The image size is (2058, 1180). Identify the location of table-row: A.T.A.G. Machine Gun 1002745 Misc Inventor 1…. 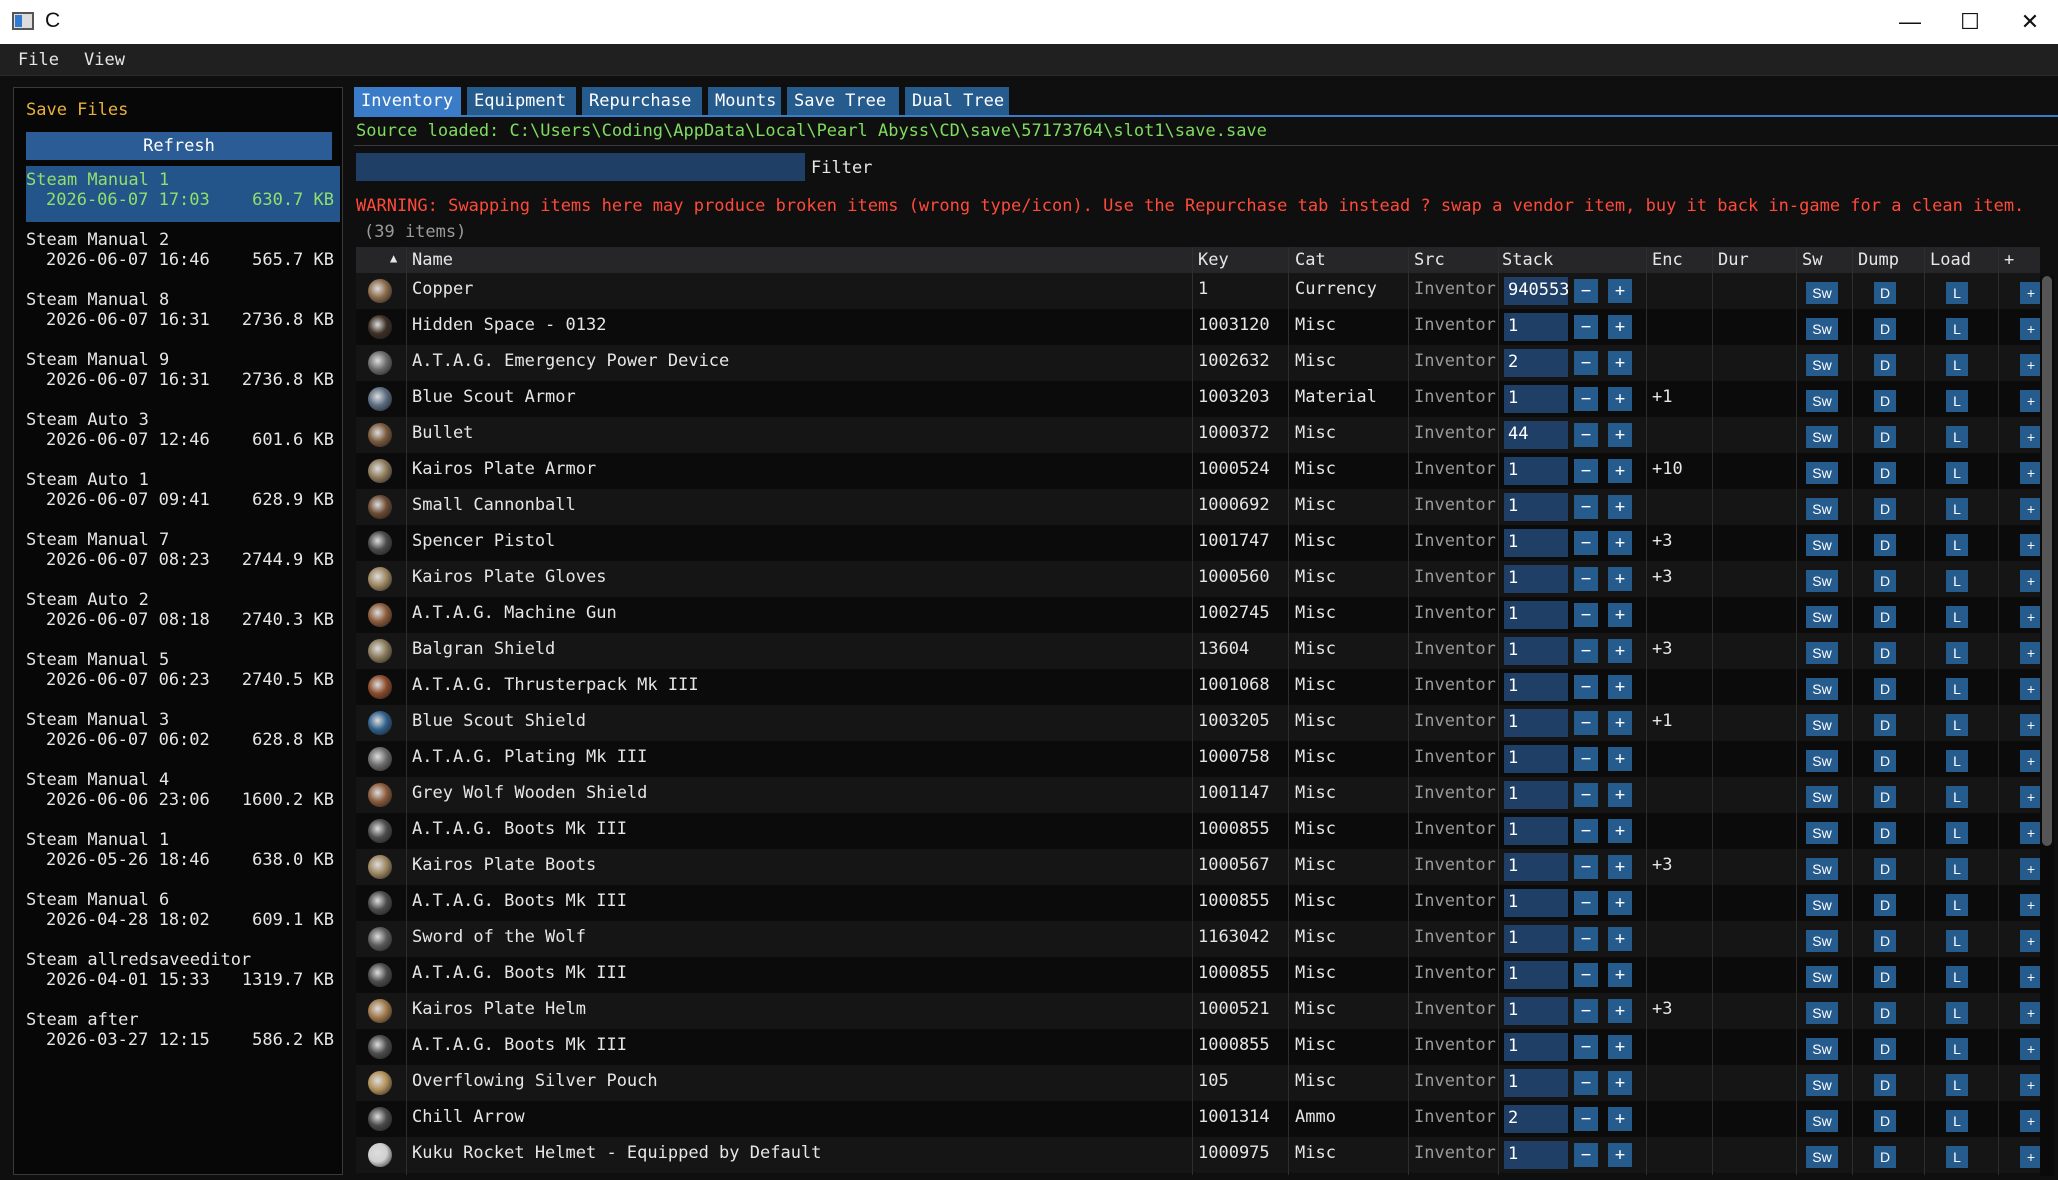
(1198, 615).